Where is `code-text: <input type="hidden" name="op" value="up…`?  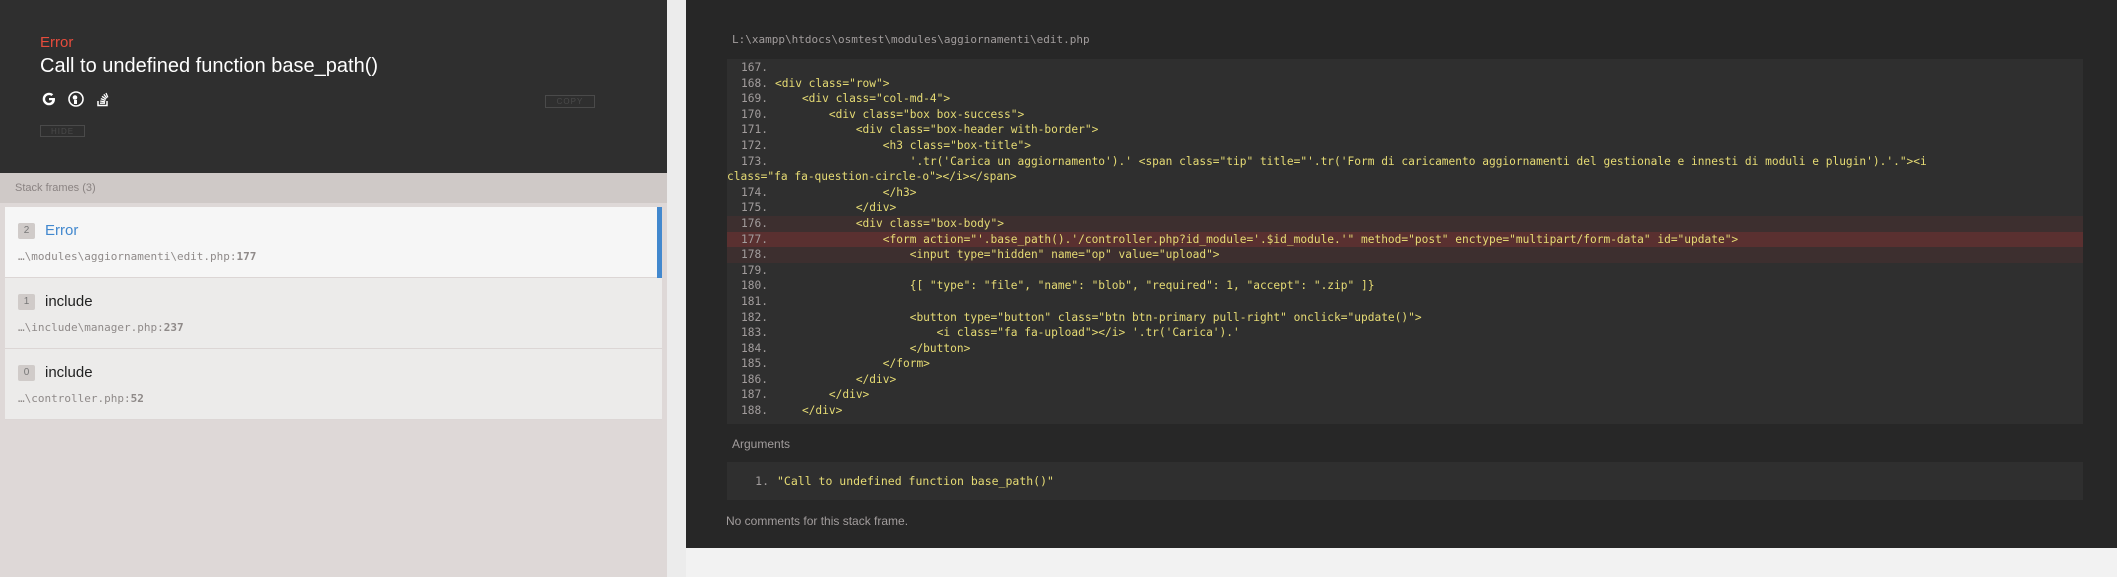
code-text: <input type="hidden" name="op" value="up… is located at coordinates (997, 255).